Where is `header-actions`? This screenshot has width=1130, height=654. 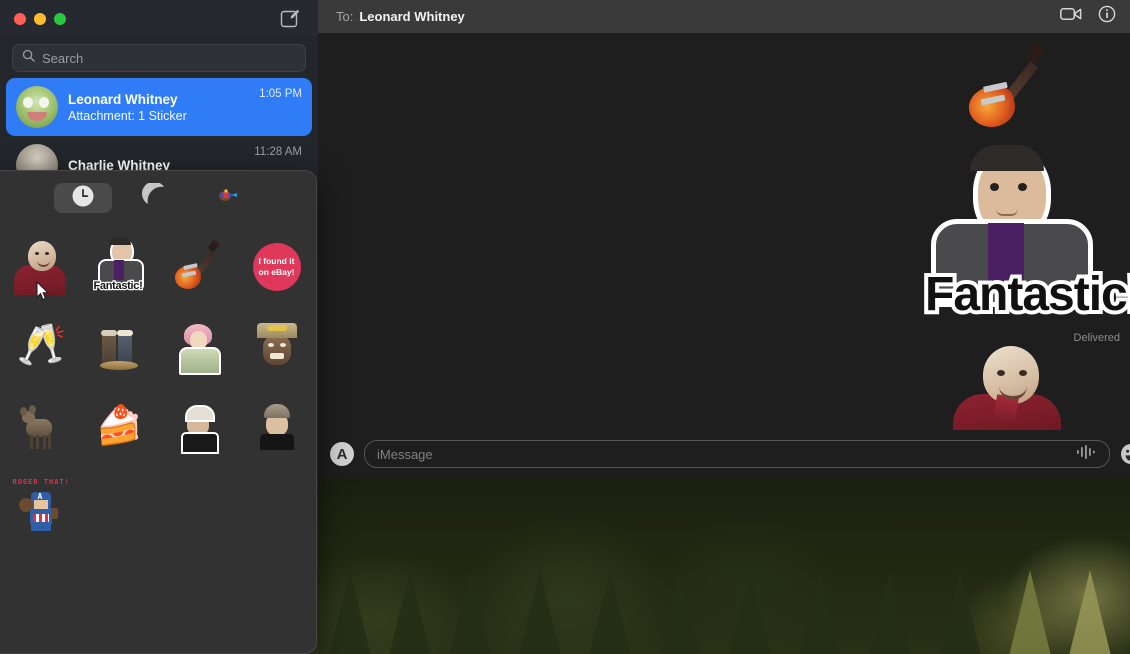
header-actions is located at coordinates (1088, 16).